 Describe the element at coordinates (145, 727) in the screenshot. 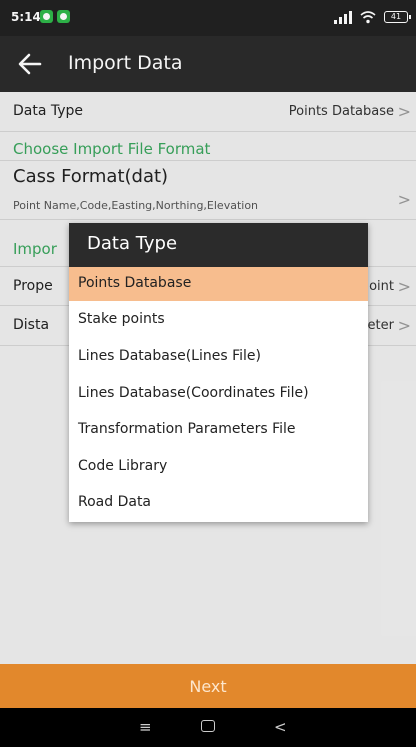

I see `menu-icon: ≡` at that location.